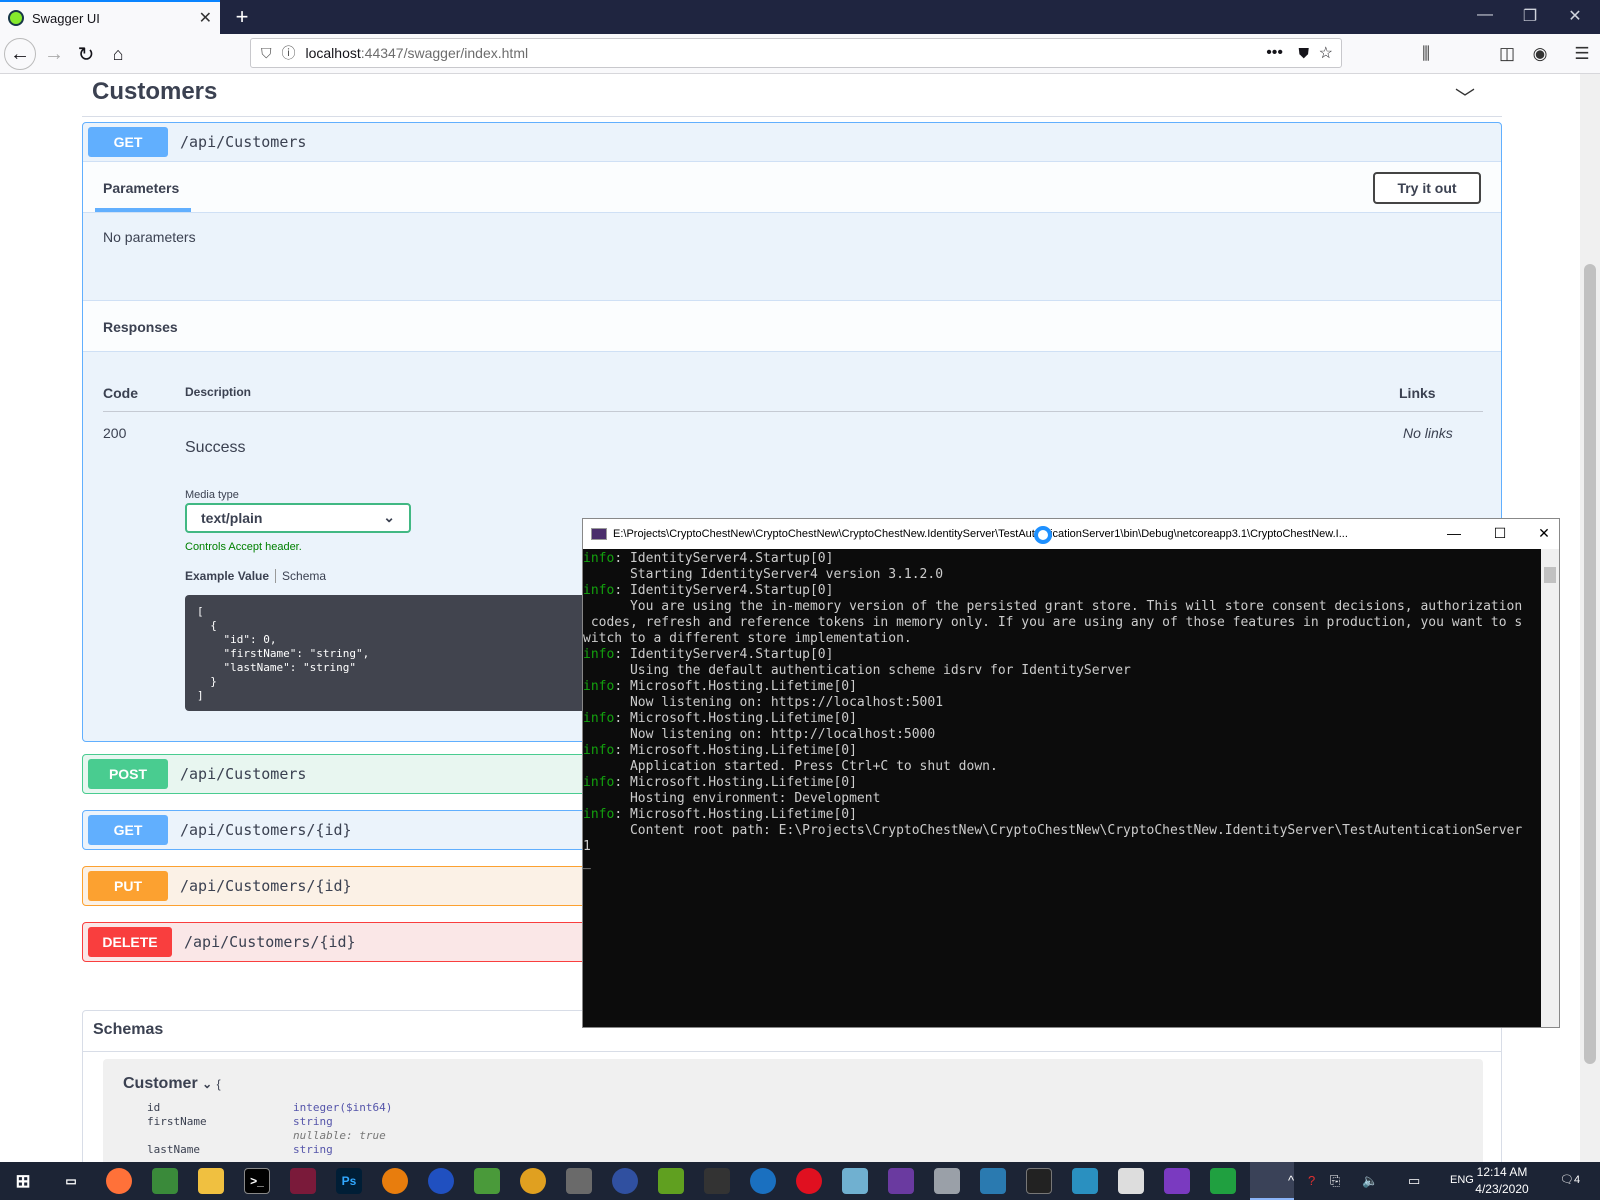 The width and height of the screenshot is (1600, 1200). What do you see at coordinates (298, 518) in the screenshot?
I see `media-type-select: text/plain ⌄` at bounding box center [298, 518].